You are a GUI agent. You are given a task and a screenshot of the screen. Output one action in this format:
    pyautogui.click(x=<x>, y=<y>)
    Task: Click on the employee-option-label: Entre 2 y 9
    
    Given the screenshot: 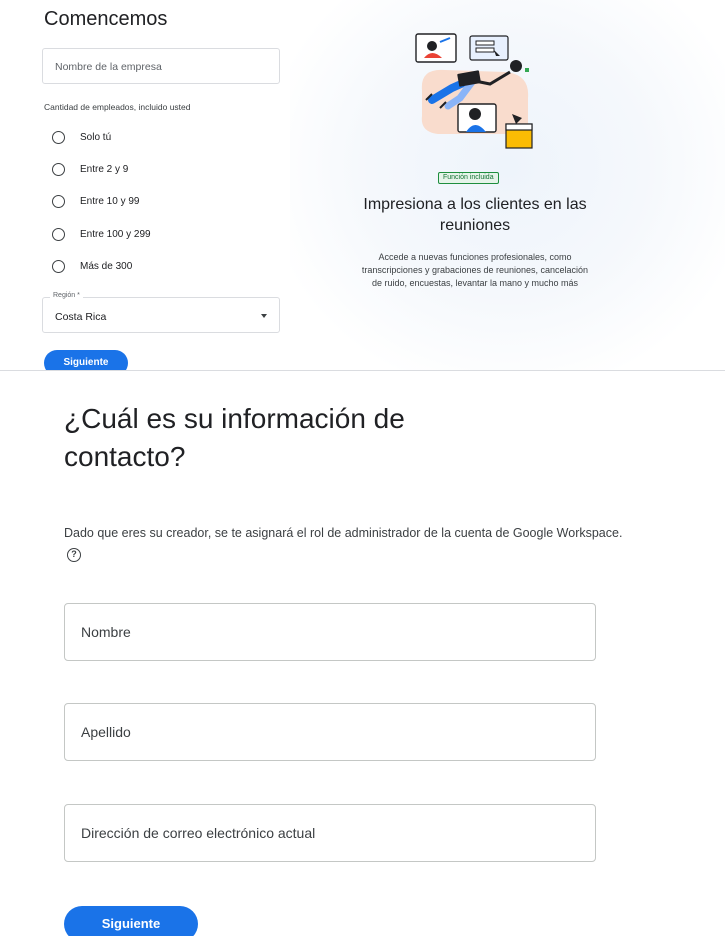 What is the action you would take?
    pyautogui.click(x=104, y=169)
    